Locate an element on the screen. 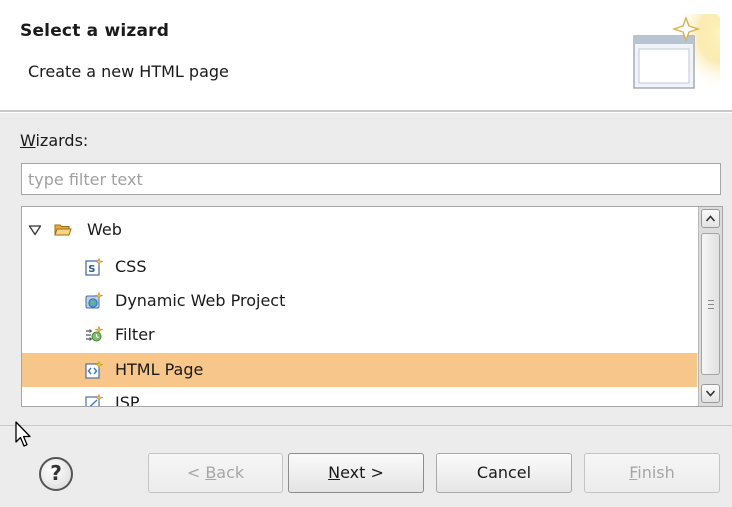 The height and width of the screenshot is (507, 732). tree-item-label: CSS is located at coordinates (131, 266).